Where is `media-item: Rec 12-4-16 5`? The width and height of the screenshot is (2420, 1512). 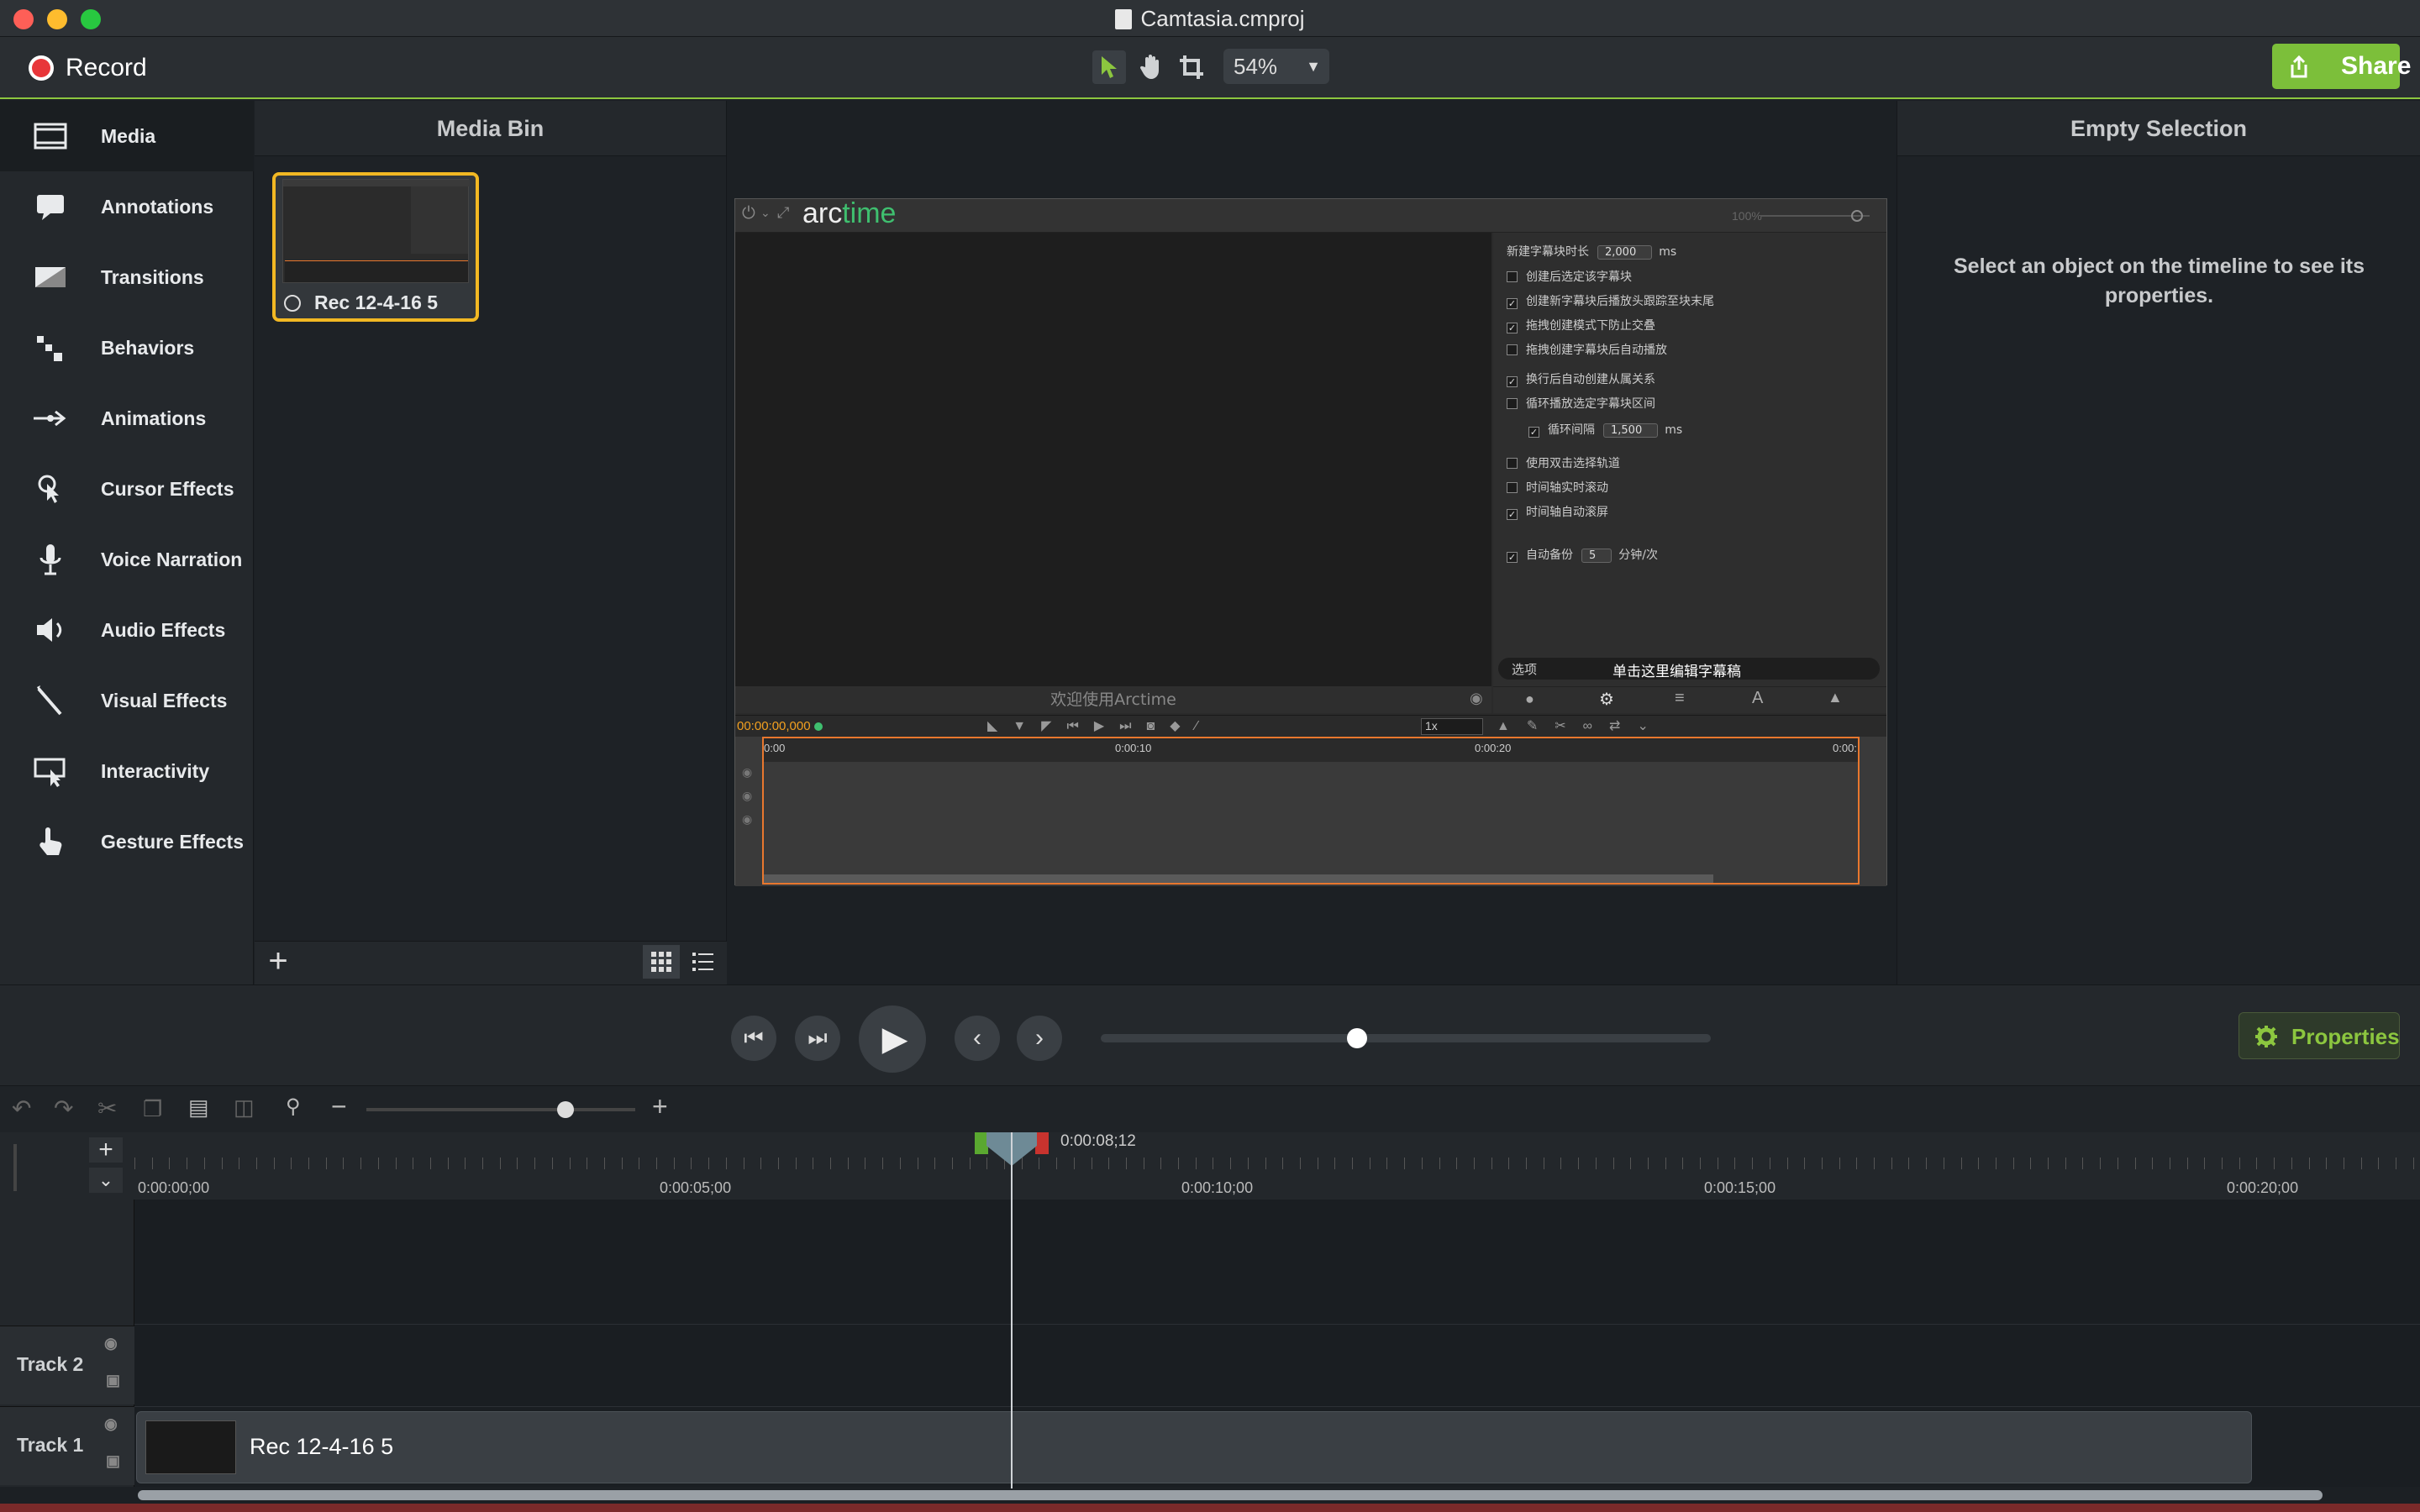
media-item: Rec 12-4-16 5 is located at coordinates (375, 247).